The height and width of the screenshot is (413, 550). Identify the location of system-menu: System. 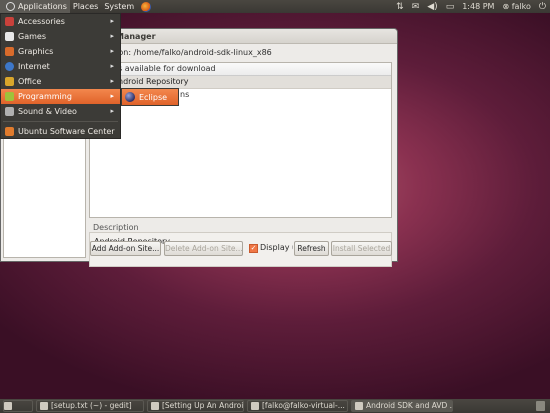
(119, 6).